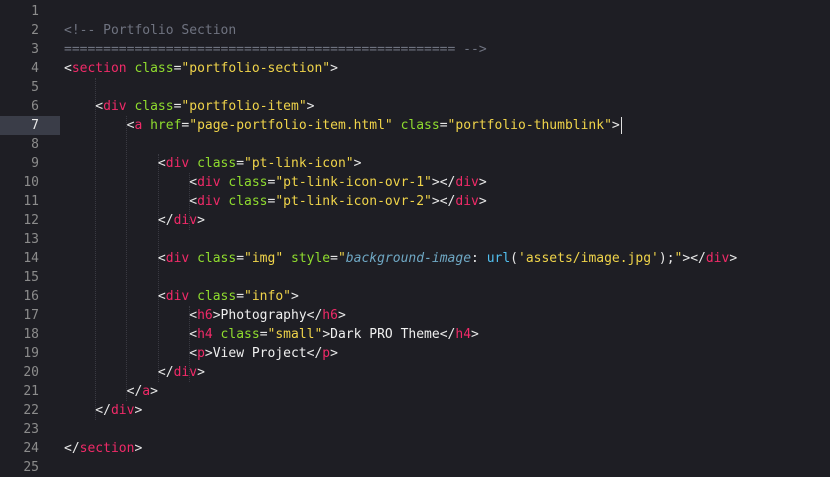 Image resolution: width=830 pixels, height=477 pixels. I want to click on line-number: 17, so click(31, 315).